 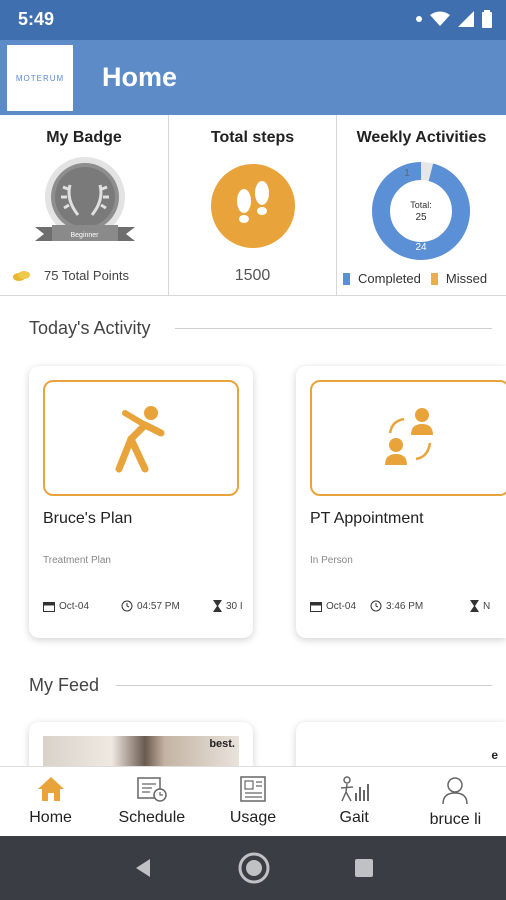 I want to click on system-navigation-bar, so click(x=253, y=868).